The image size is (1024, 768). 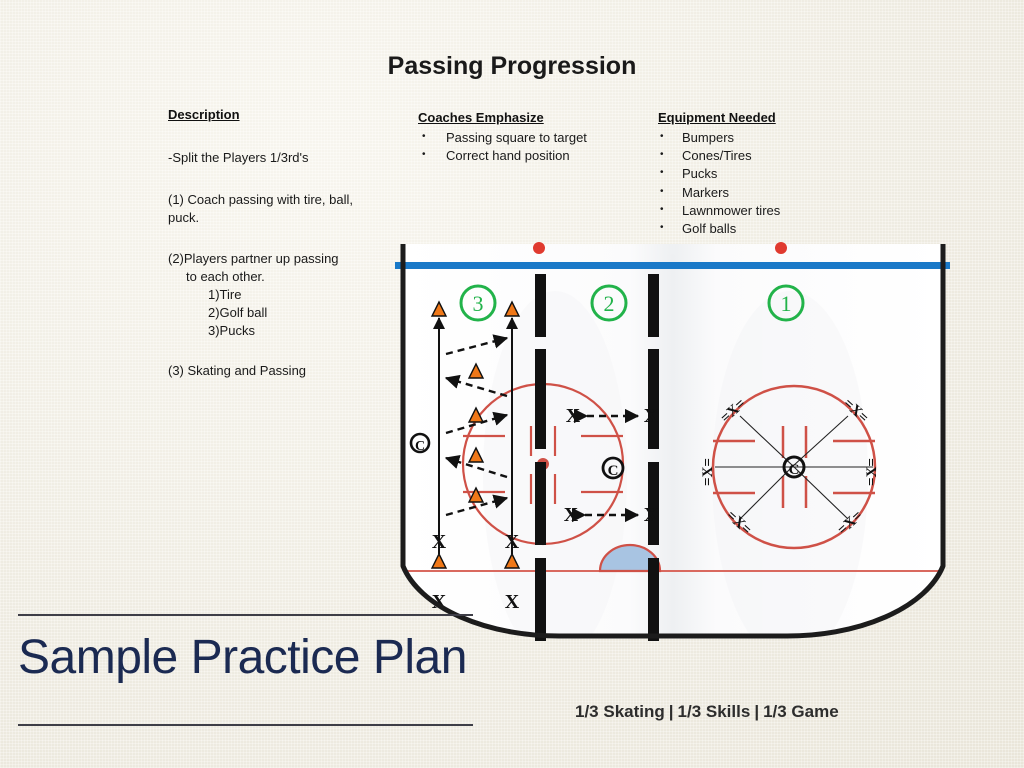 What do you see at coordinates (530, 155) in the screenshot?
I see `list-item: Correct hand position` at bounding box center [530, 155].